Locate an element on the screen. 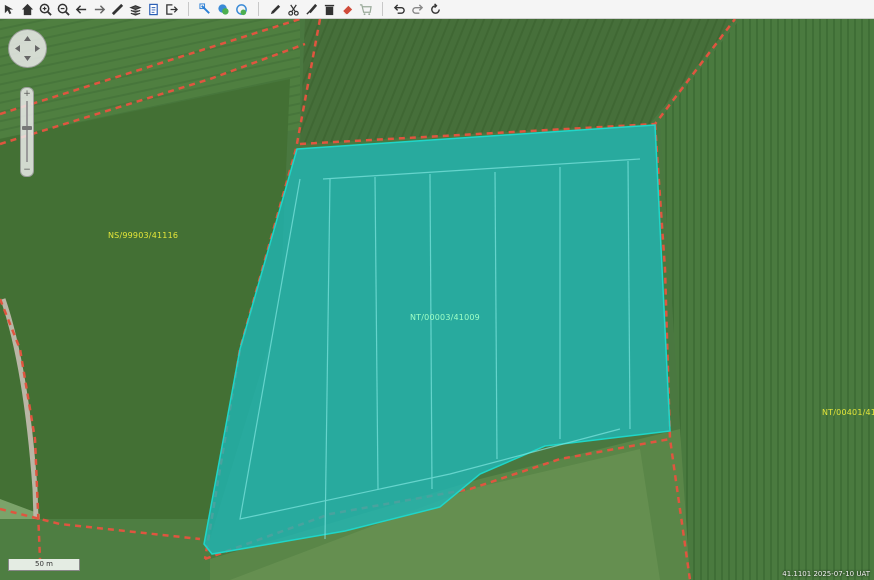  back-arrow-icon is located at coordinates (81, 9).